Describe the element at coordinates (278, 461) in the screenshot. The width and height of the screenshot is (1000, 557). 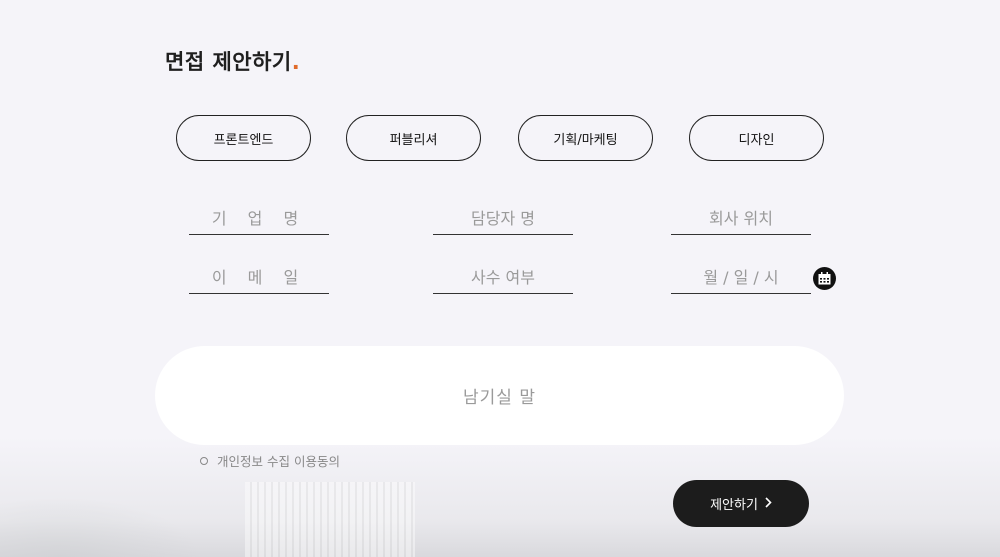
I see `consent-label: 개인정보 수집 이용동의` at that location.